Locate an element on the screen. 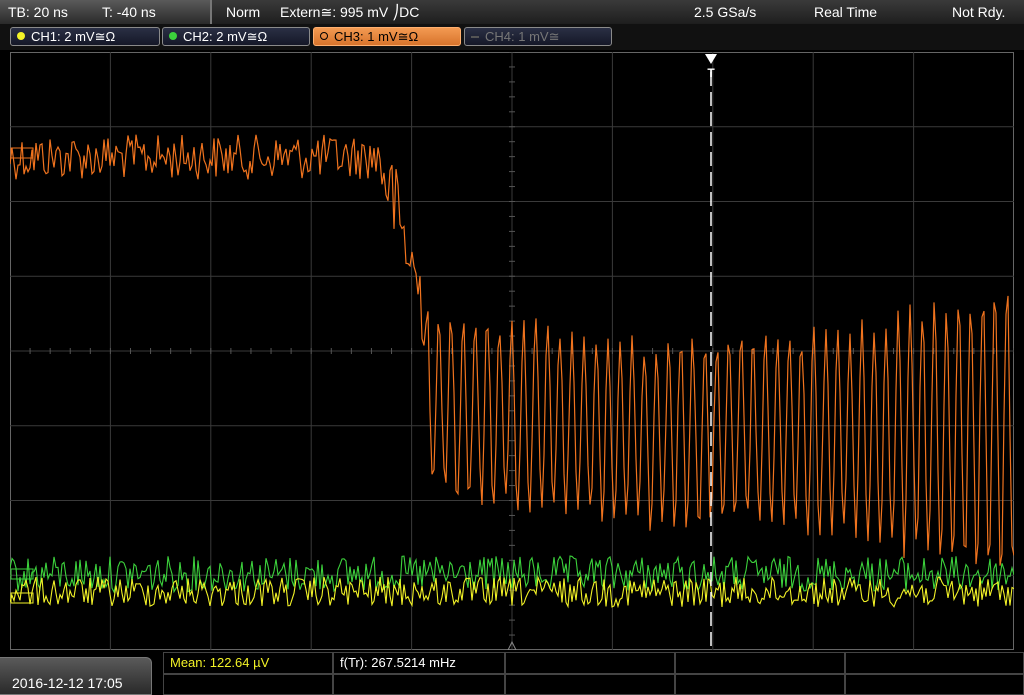 This screenshot has height=695, width=1024. acquisition-mode-label: Real Time is located at coordinates (845, 12).